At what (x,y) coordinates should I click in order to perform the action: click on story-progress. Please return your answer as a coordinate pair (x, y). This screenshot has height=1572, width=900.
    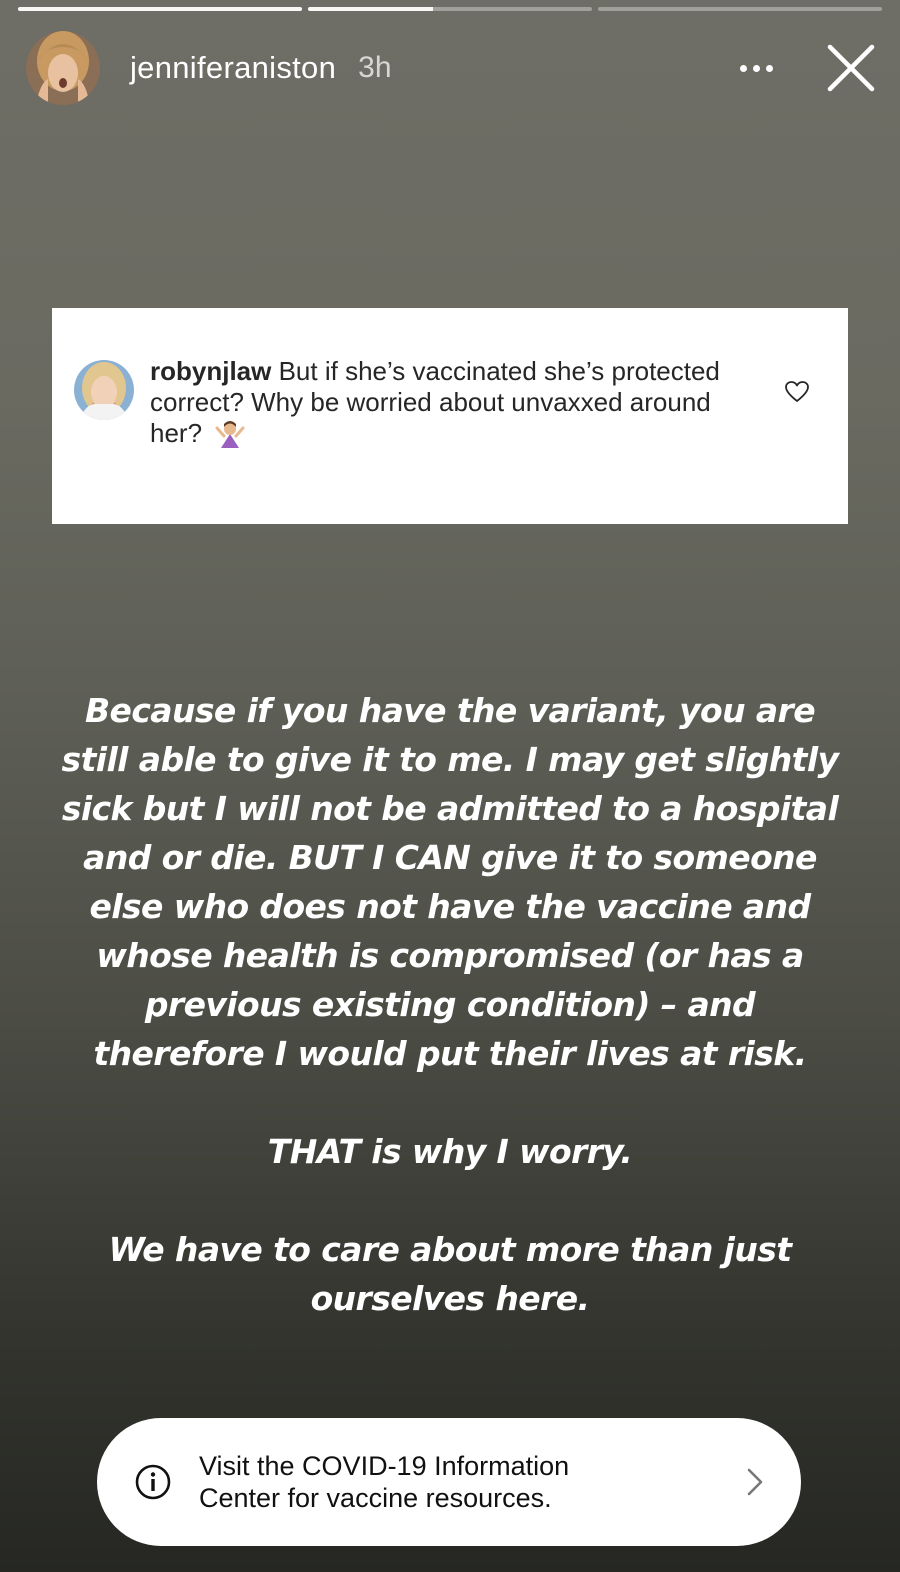
    Looking at the image, I should click on (450, 9).